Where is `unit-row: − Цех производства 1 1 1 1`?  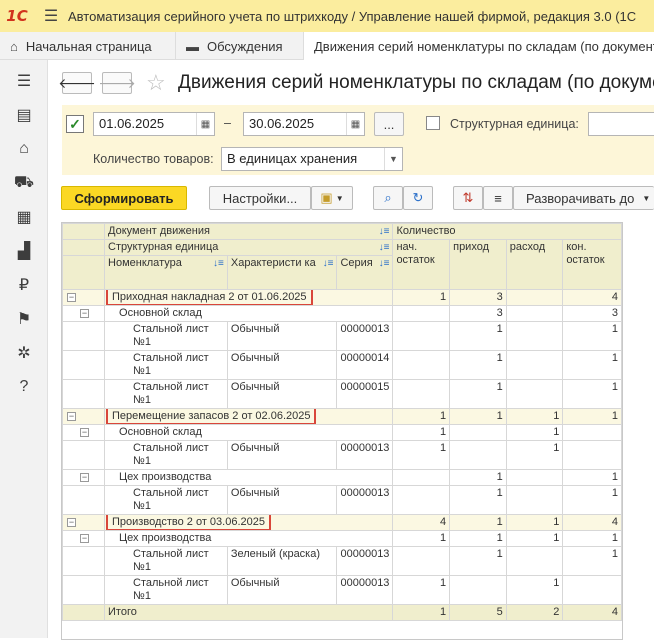 unit-row: − Цех производства 1 1 1 1 is located at coordinates (342, 538).